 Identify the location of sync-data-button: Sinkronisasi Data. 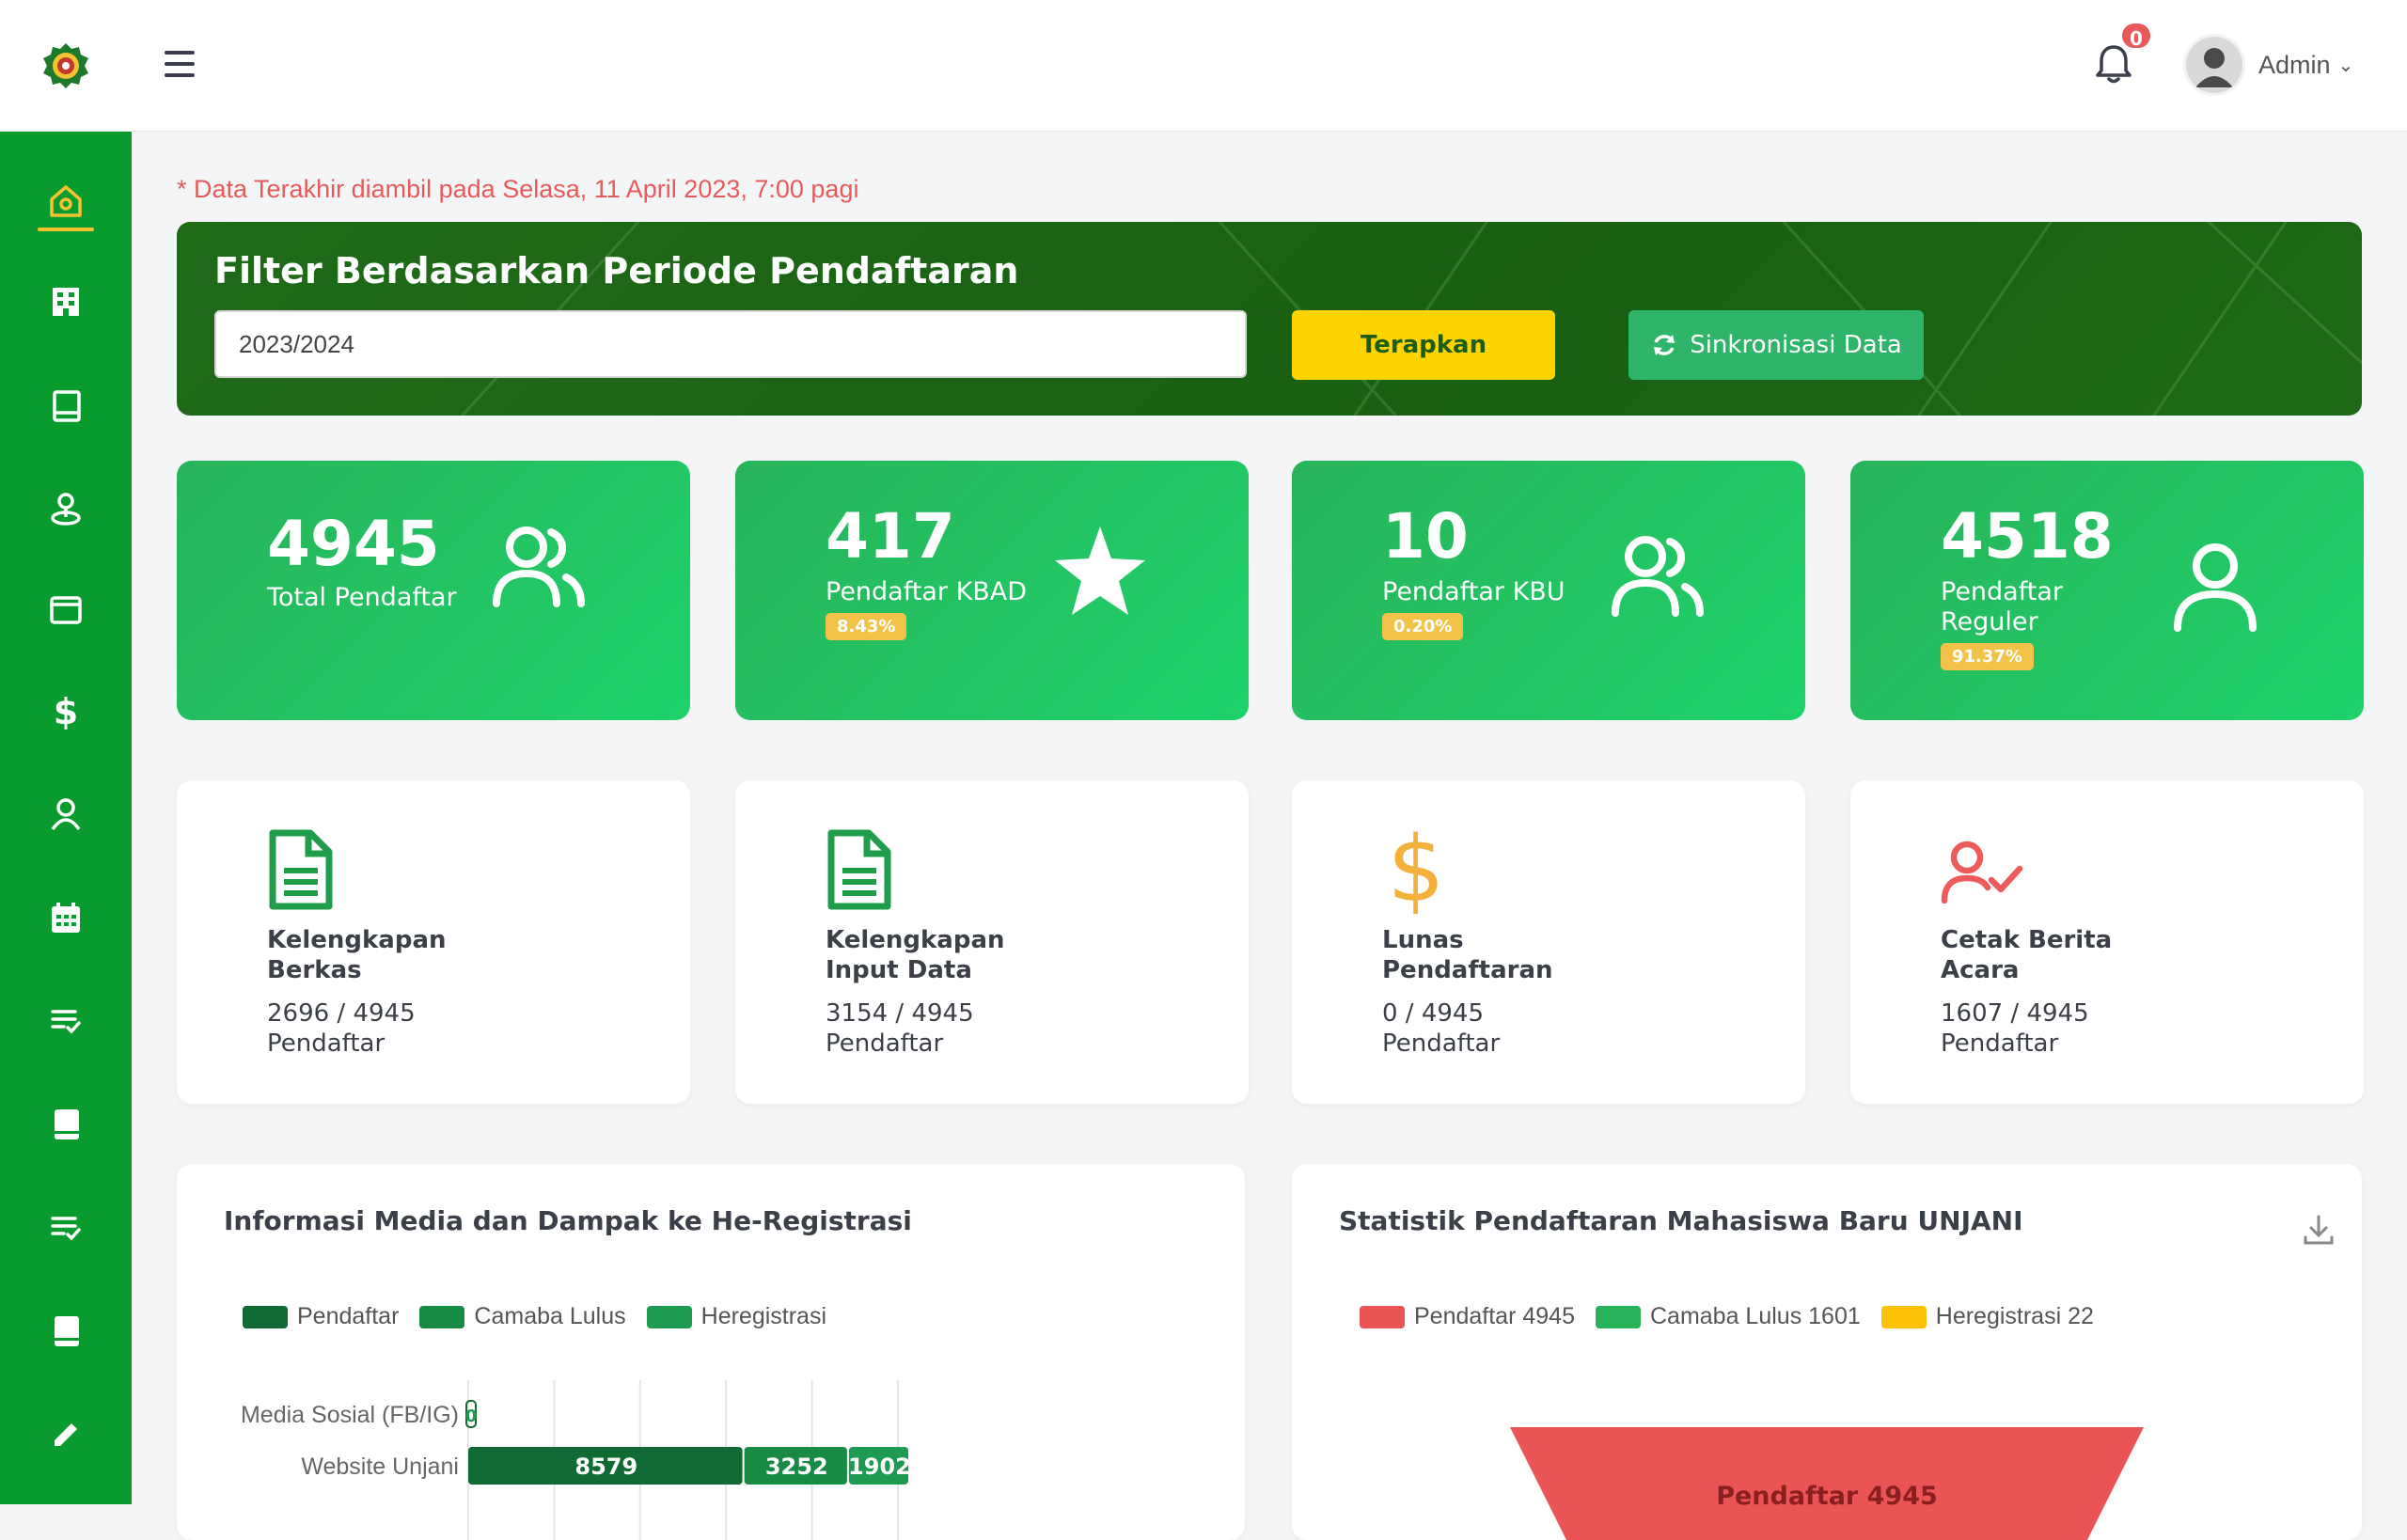
(1776, 345).